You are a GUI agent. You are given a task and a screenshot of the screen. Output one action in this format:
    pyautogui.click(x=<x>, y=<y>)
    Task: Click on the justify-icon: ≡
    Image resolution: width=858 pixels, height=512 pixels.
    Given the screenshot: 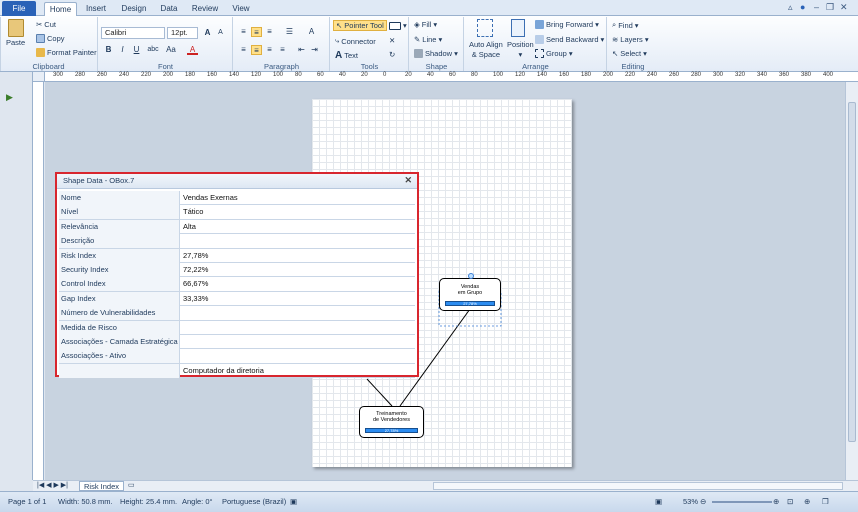 What is the action you would take?
    pyautogui.click(x=282, y=50)
    